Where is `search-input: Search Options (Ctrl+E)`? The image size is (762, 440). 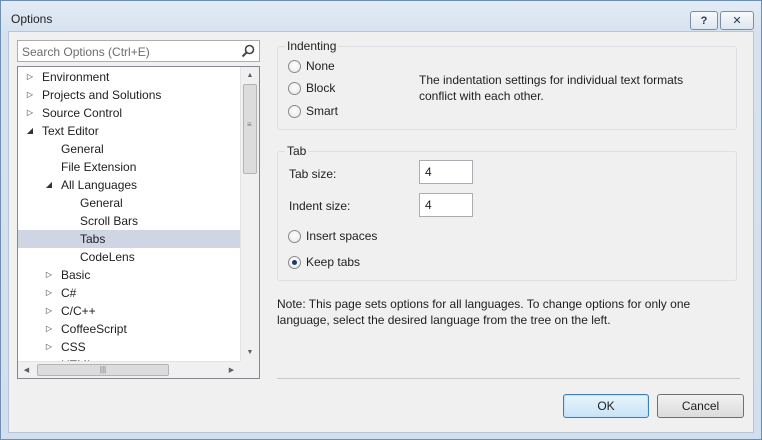
search-input: Search Options (Ctrl+E) is located at coordinates (138, 51).